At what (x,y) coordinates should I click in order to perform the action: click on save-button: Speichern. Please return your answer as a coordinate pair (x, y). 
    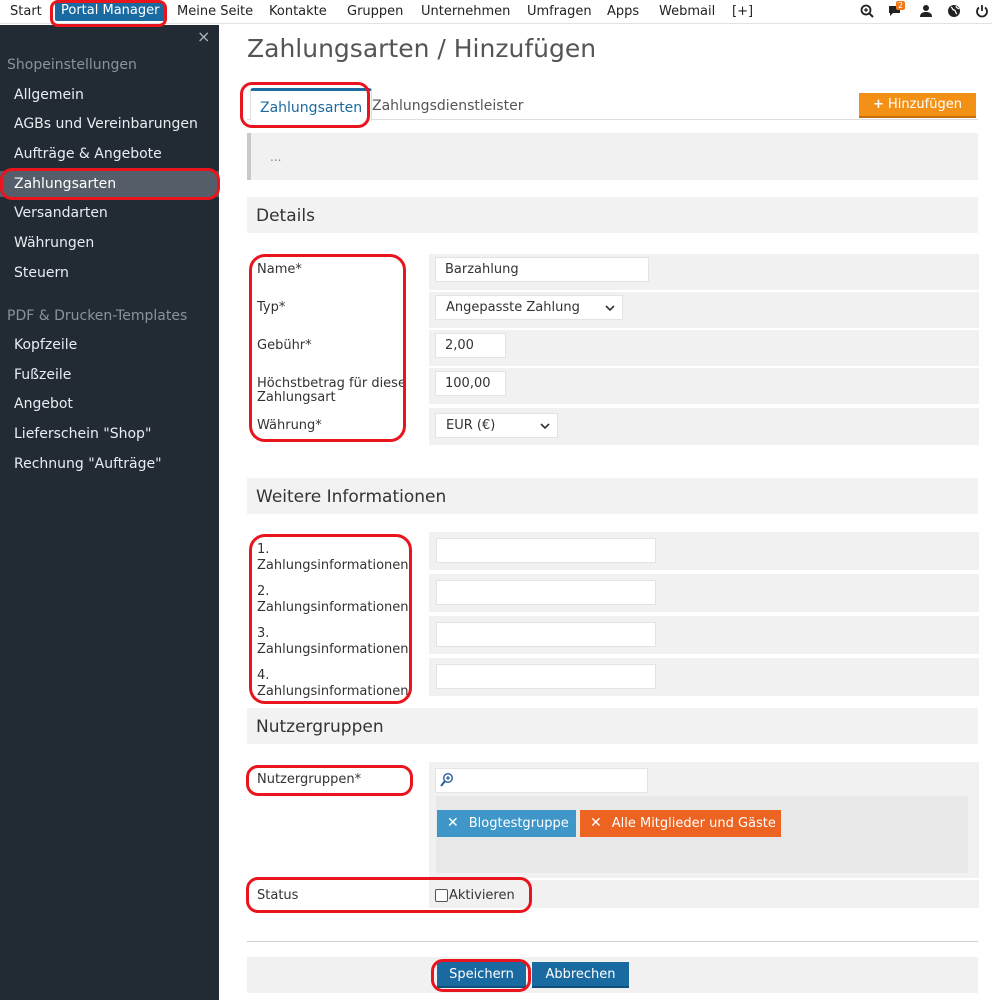
    Looking at the image, I should click on (481, 975).